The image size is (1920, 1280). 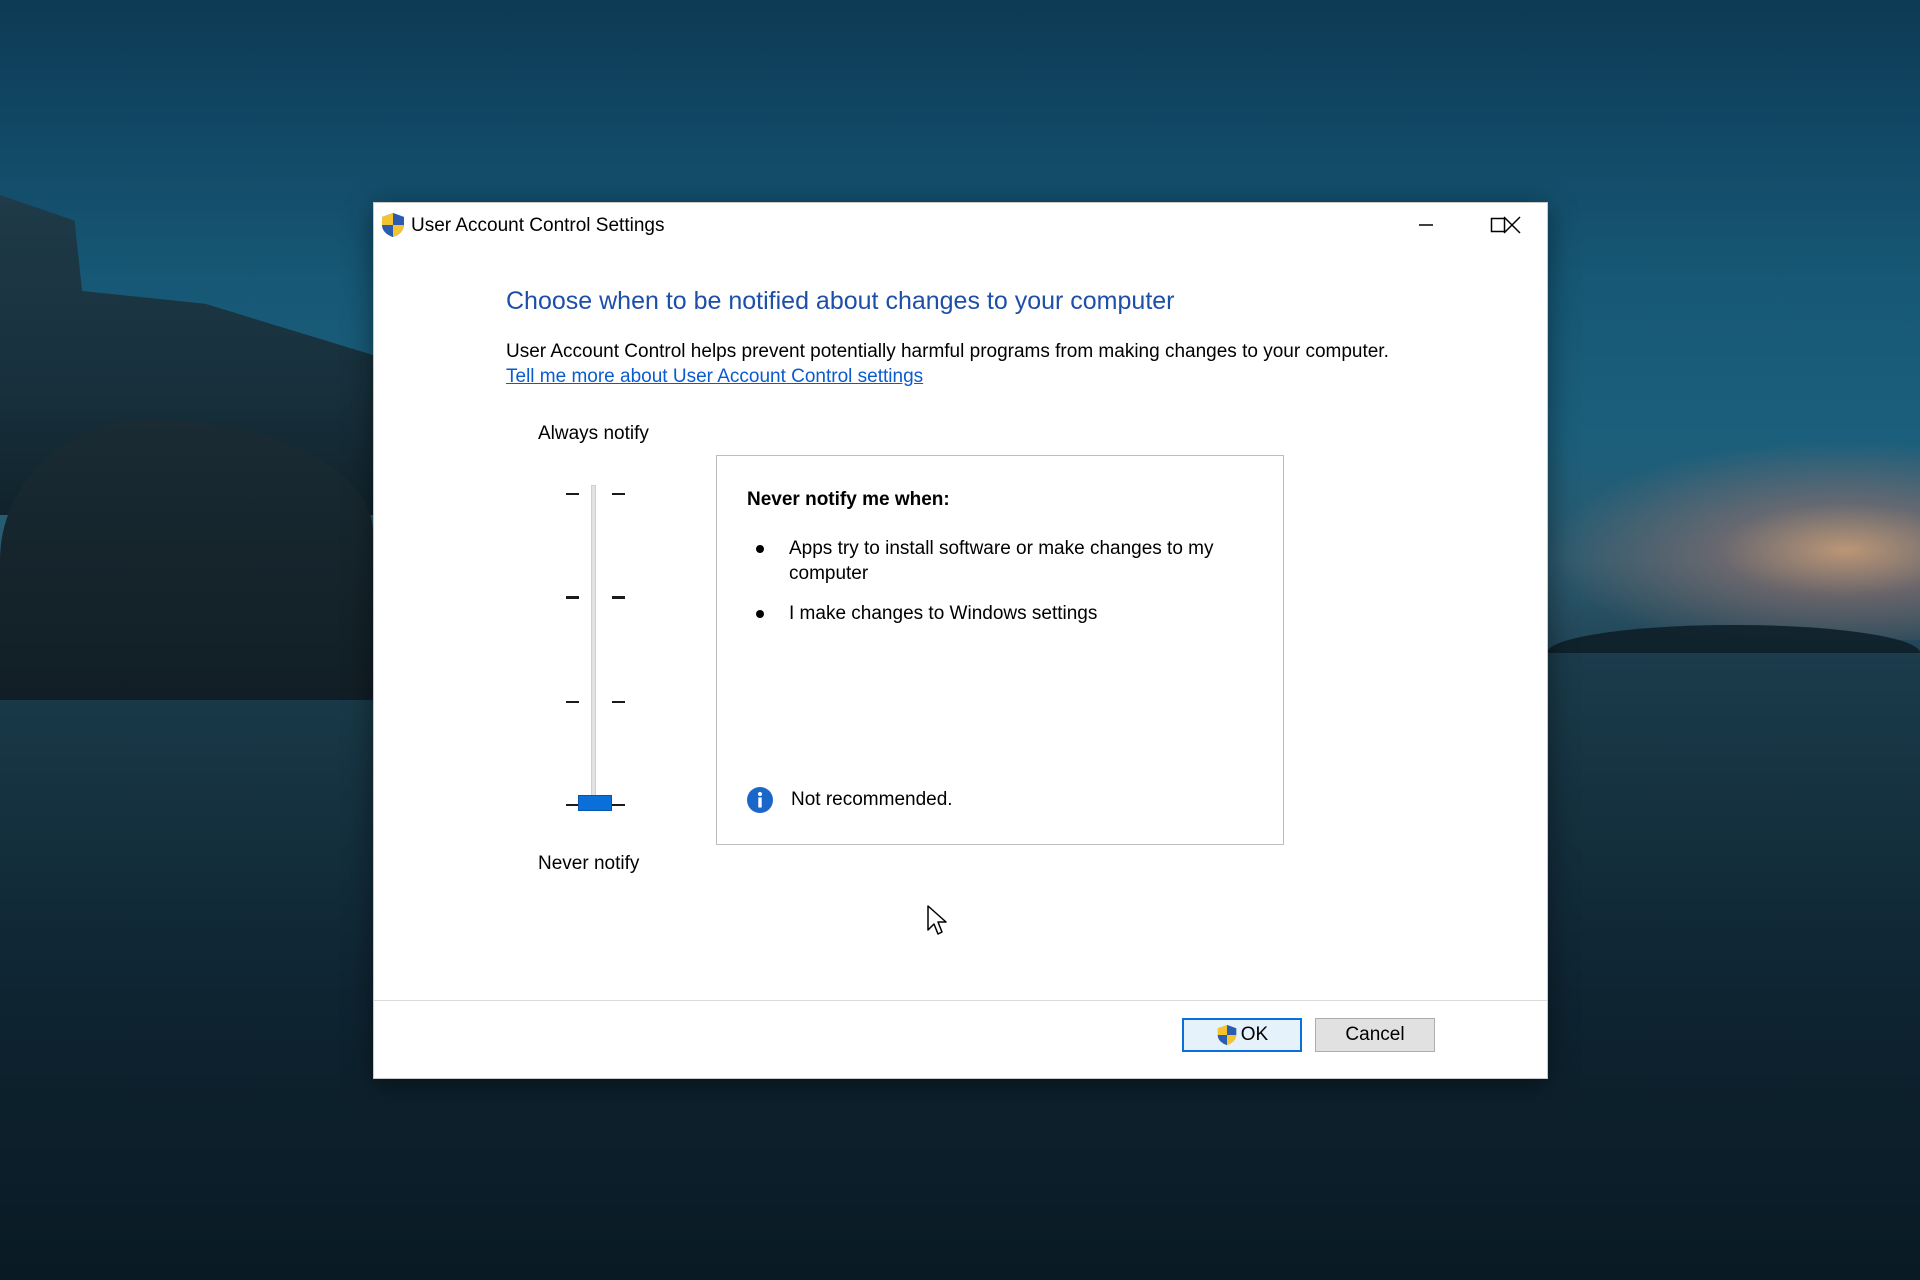 What do you see at coordinates (186, 560) in the screenshot?
I see `rocks` at bounding box center [186, 560].